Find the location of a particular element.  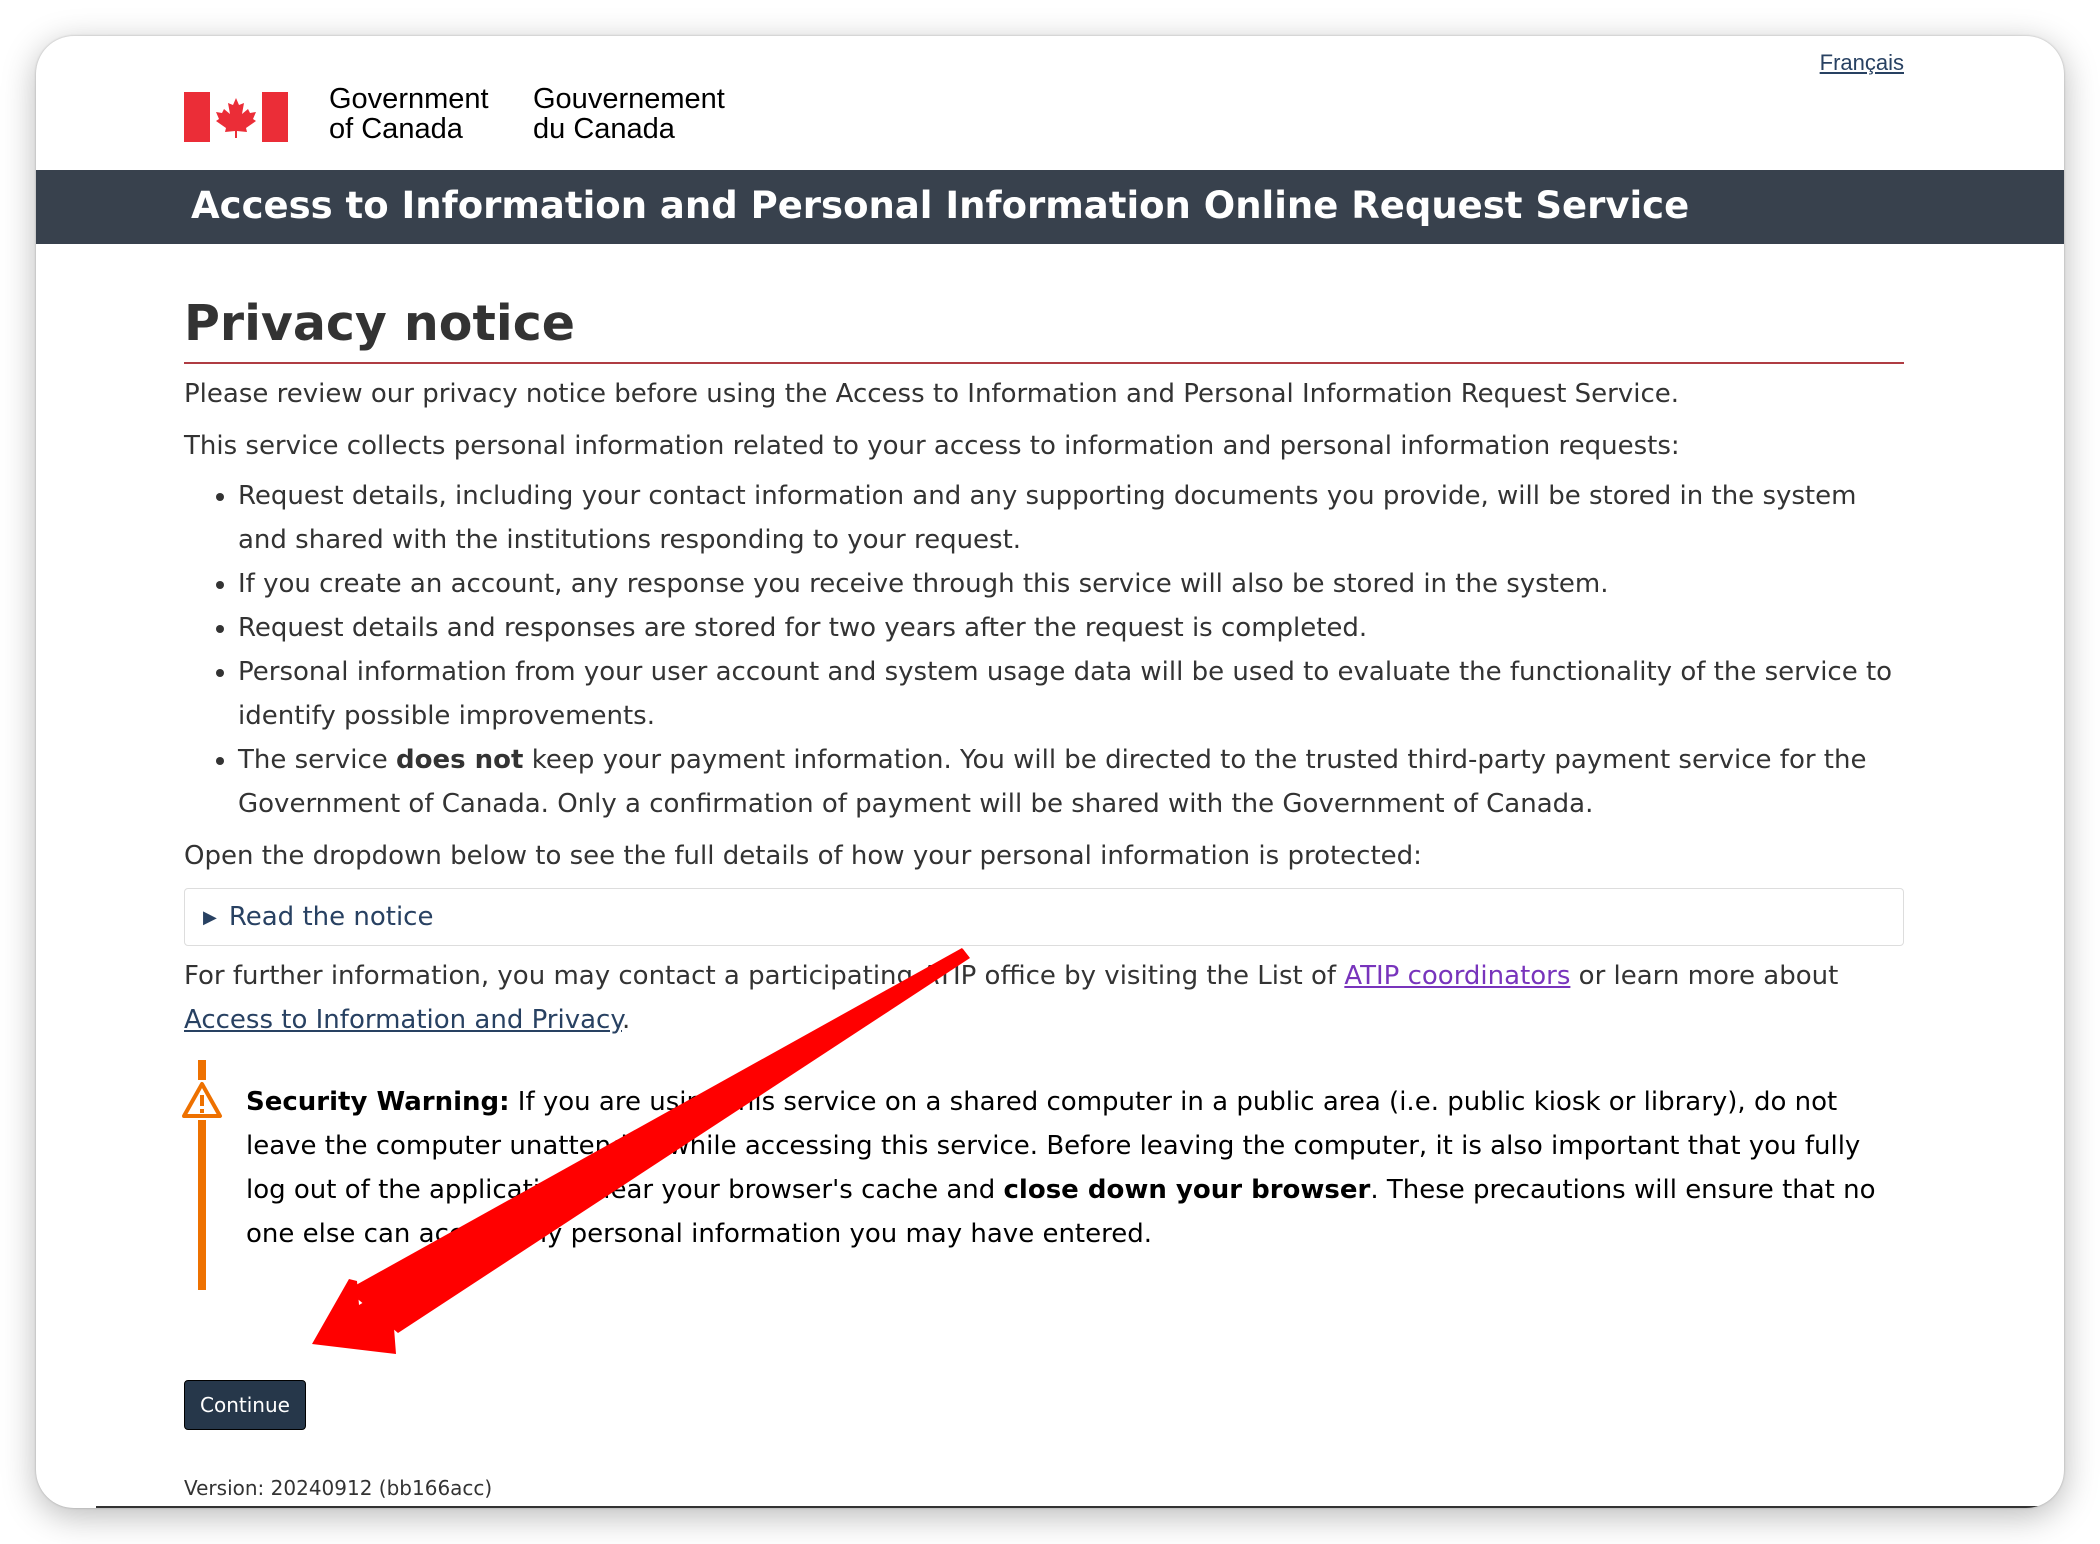

wordmark-english: Government of Canada is located at coordinates (419, 114).